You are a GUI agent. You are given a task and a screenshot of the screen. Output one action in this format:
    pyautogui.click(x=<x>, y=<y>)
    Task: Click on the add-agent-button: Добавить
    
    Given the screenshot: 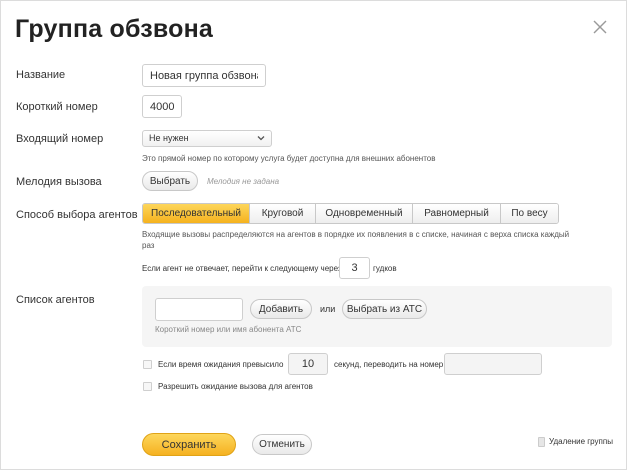 What is the action you would take?
    pyautogui.click(x=281, y=309)
    